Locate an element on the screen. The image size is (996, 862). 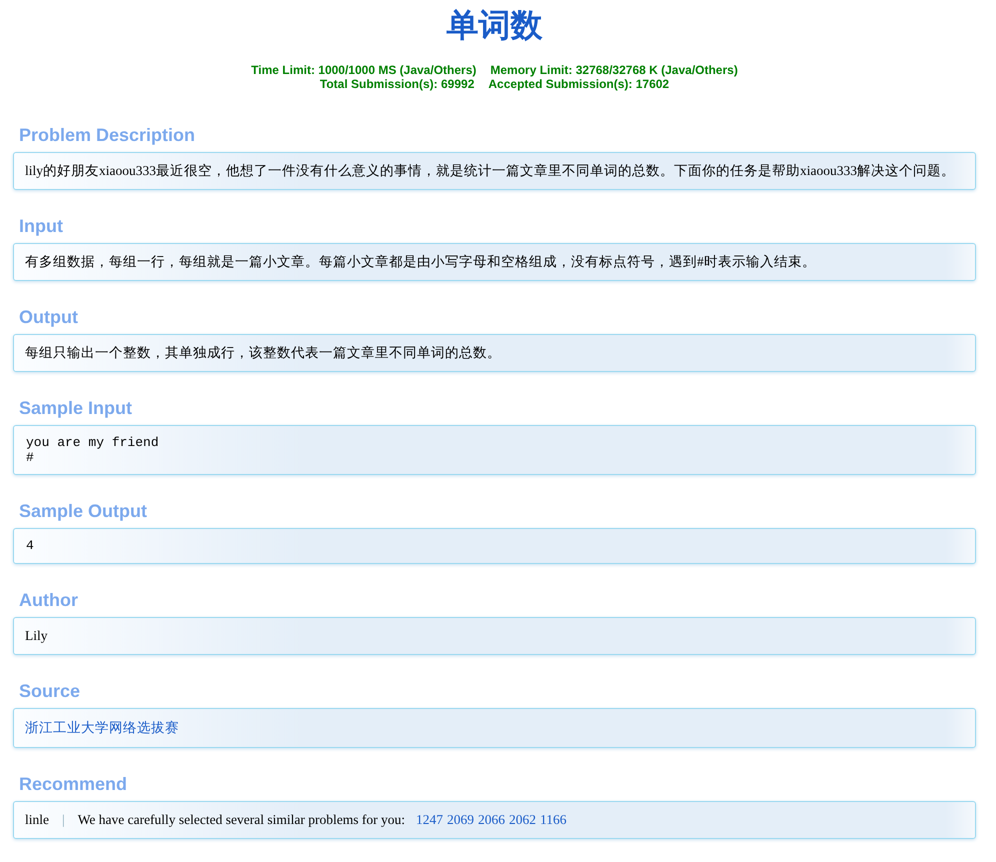
problem-link: 2069 is located at coordinates (460, 820).